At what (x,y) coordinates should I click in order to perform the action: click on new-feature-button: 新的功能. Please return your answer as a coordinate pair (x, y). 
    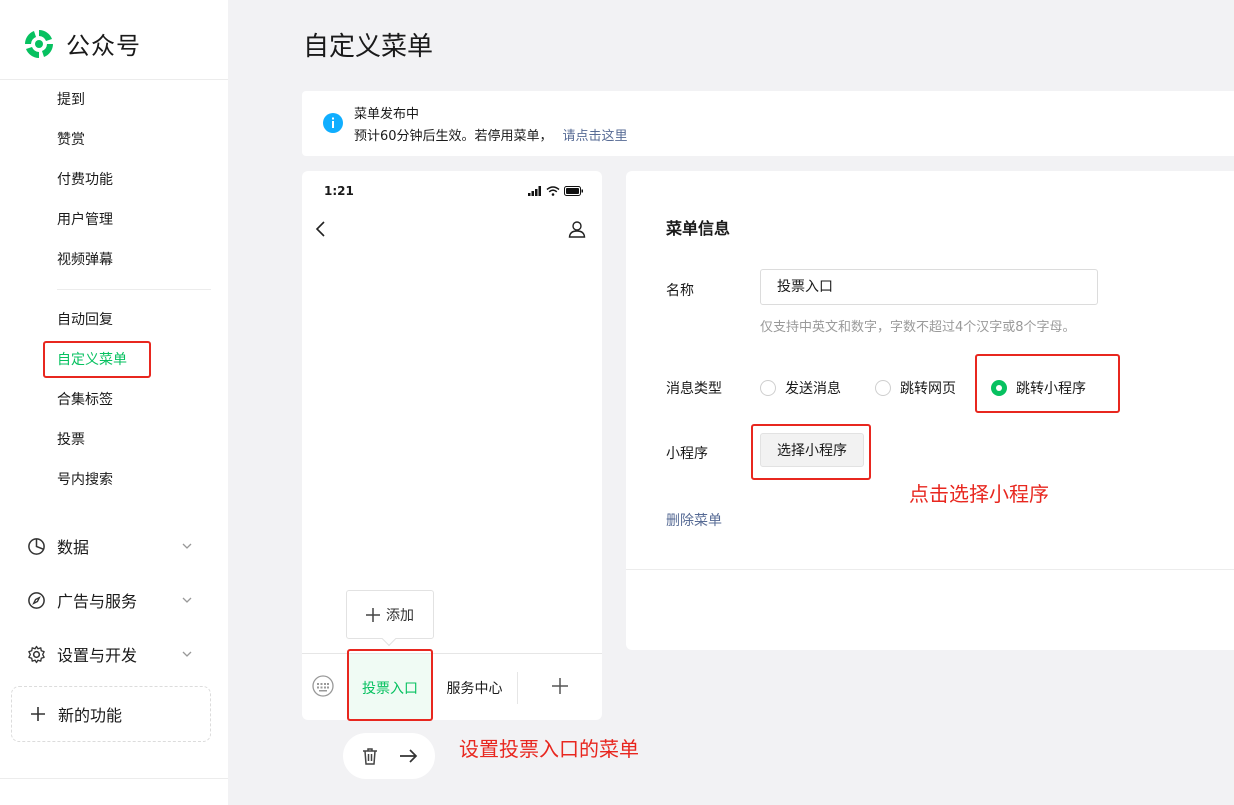
    Looking at the image, I should click on (111, 714).